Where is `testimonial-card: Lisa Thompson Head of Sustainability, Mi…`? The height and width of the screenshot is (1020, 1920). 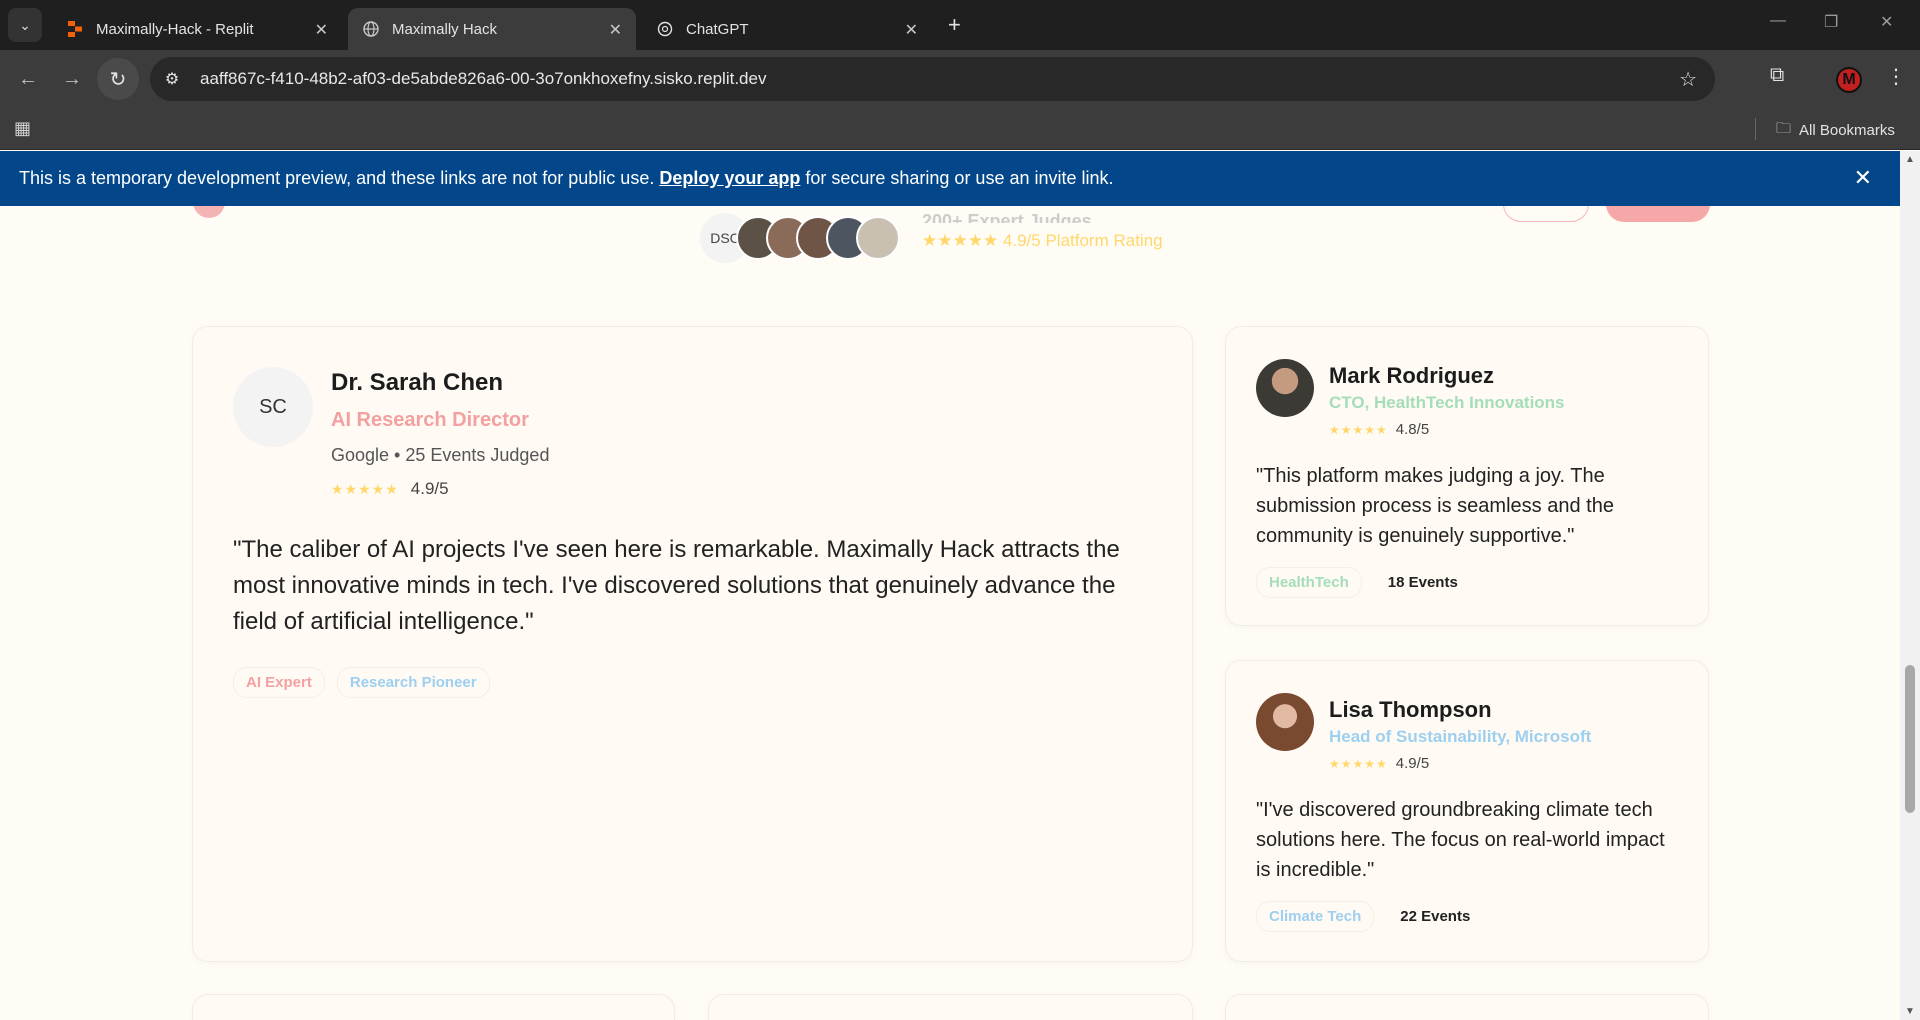 testimonial-card: Lisa Thompson Head of Sustainability, Mi… is located at coordinates (1467, 811).